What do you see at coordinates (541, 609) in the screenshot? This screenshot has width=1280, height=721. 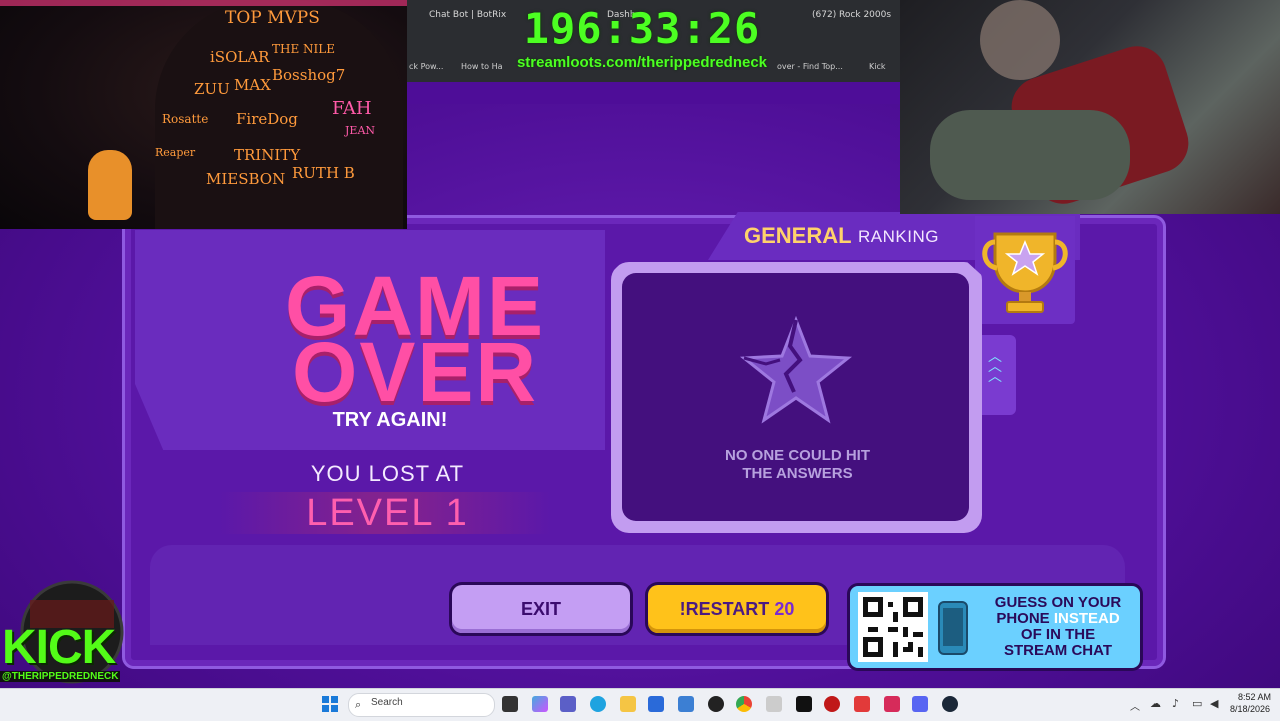 I see `exit-button: EXIT` at bounding box center [541, 609].